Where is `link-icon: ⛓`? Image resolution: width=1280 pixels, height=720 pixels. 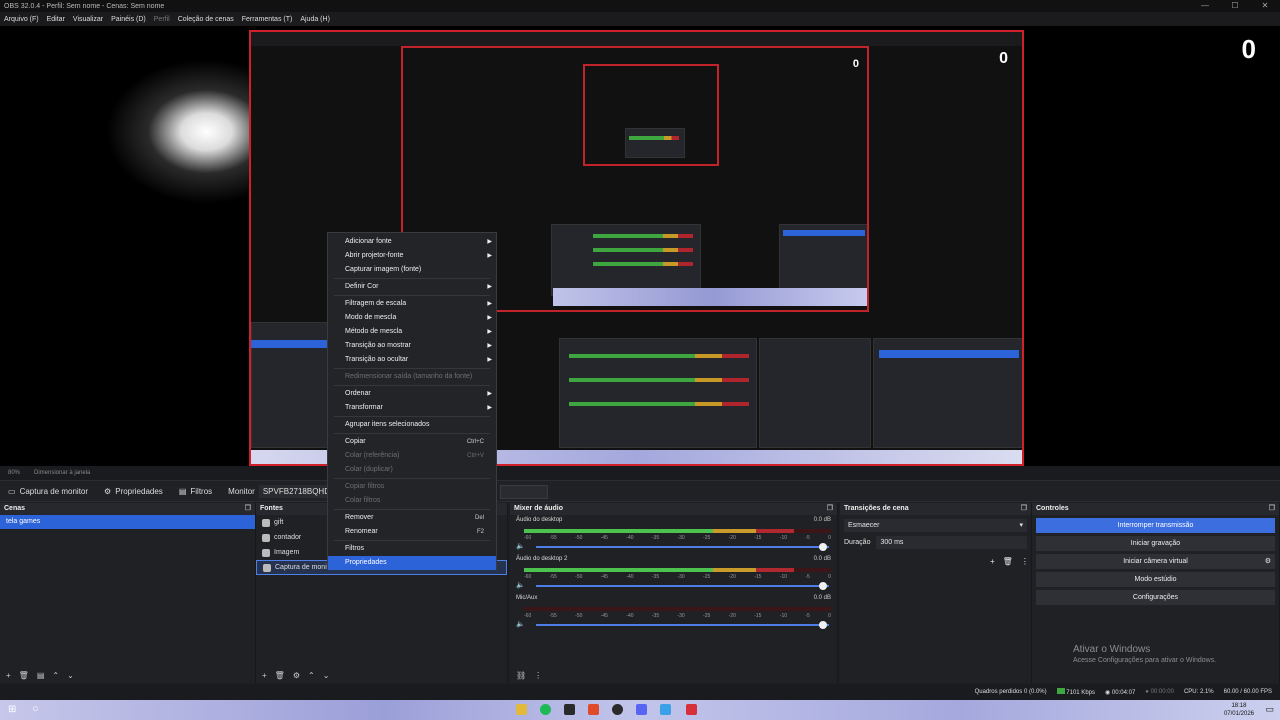 link-icon: ⛓ is located at coordinates (521, 675).